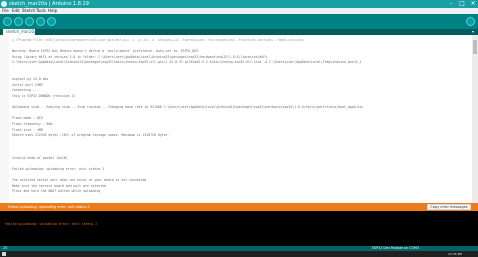 The image size is (478, 257). I want to click on toolbar, so click(239, 21).